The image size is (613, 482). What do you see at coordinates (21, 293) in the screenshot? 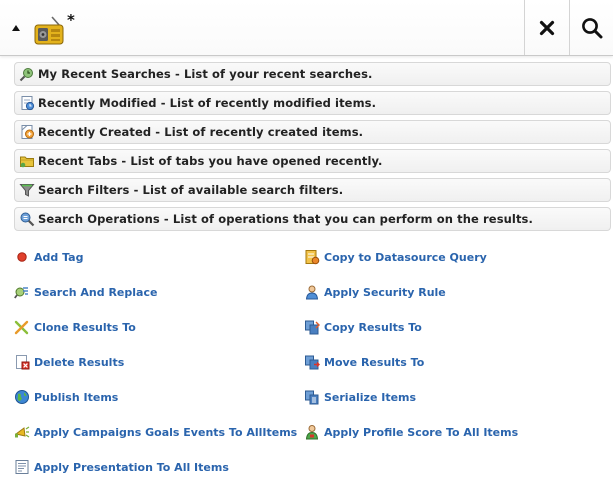
I see `search-replace-icon` at bounding box center [21, 293].